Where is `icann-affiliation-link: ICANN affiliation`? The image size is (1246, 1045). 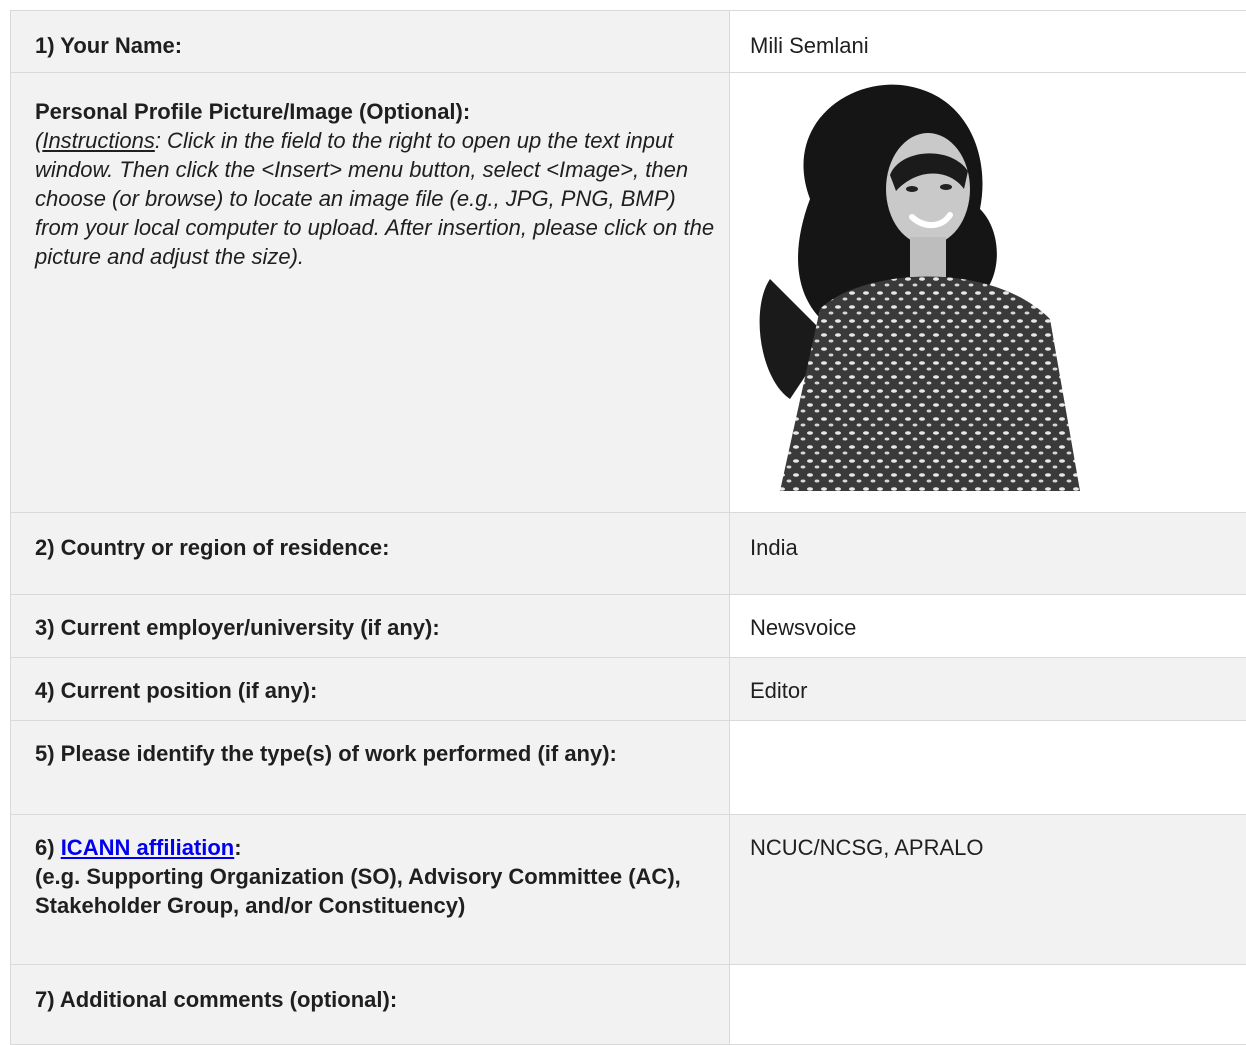
icann-affiliation-link: ICANN affiliation is located at coordinates (148, 847).